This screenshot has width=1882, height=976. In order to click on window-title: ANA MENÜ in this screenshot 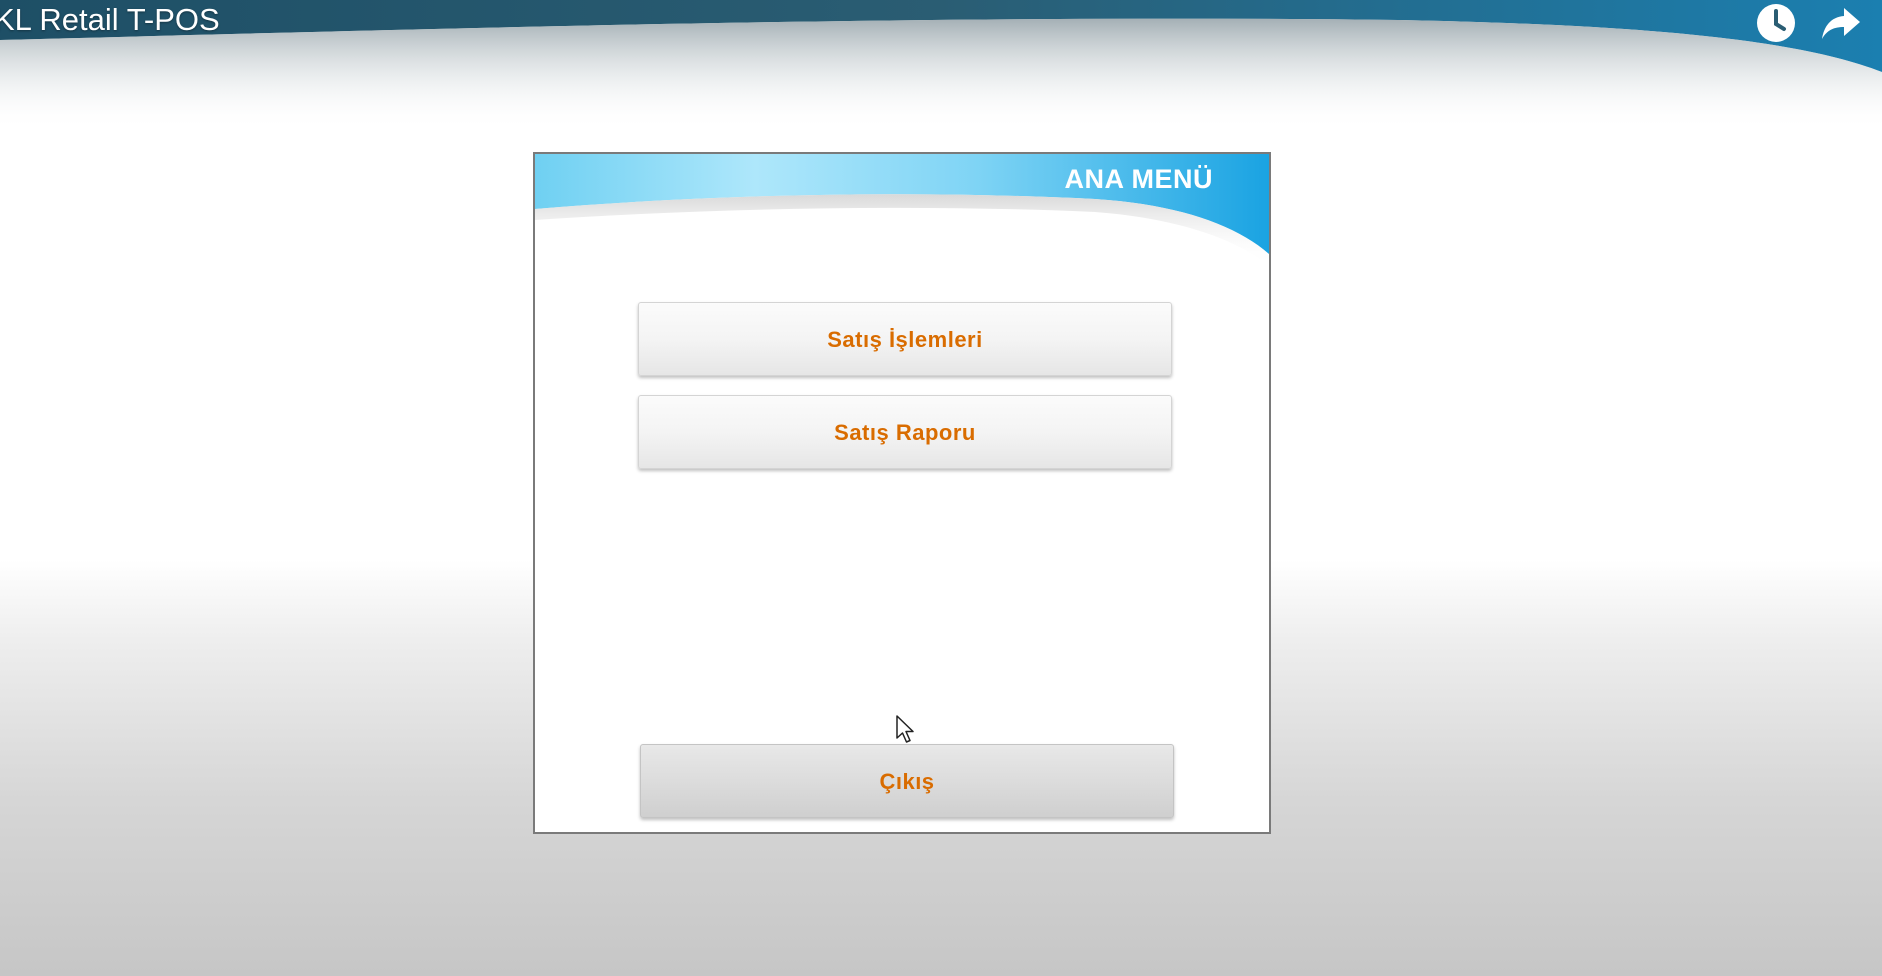, I will do `click(1138, 179)`.